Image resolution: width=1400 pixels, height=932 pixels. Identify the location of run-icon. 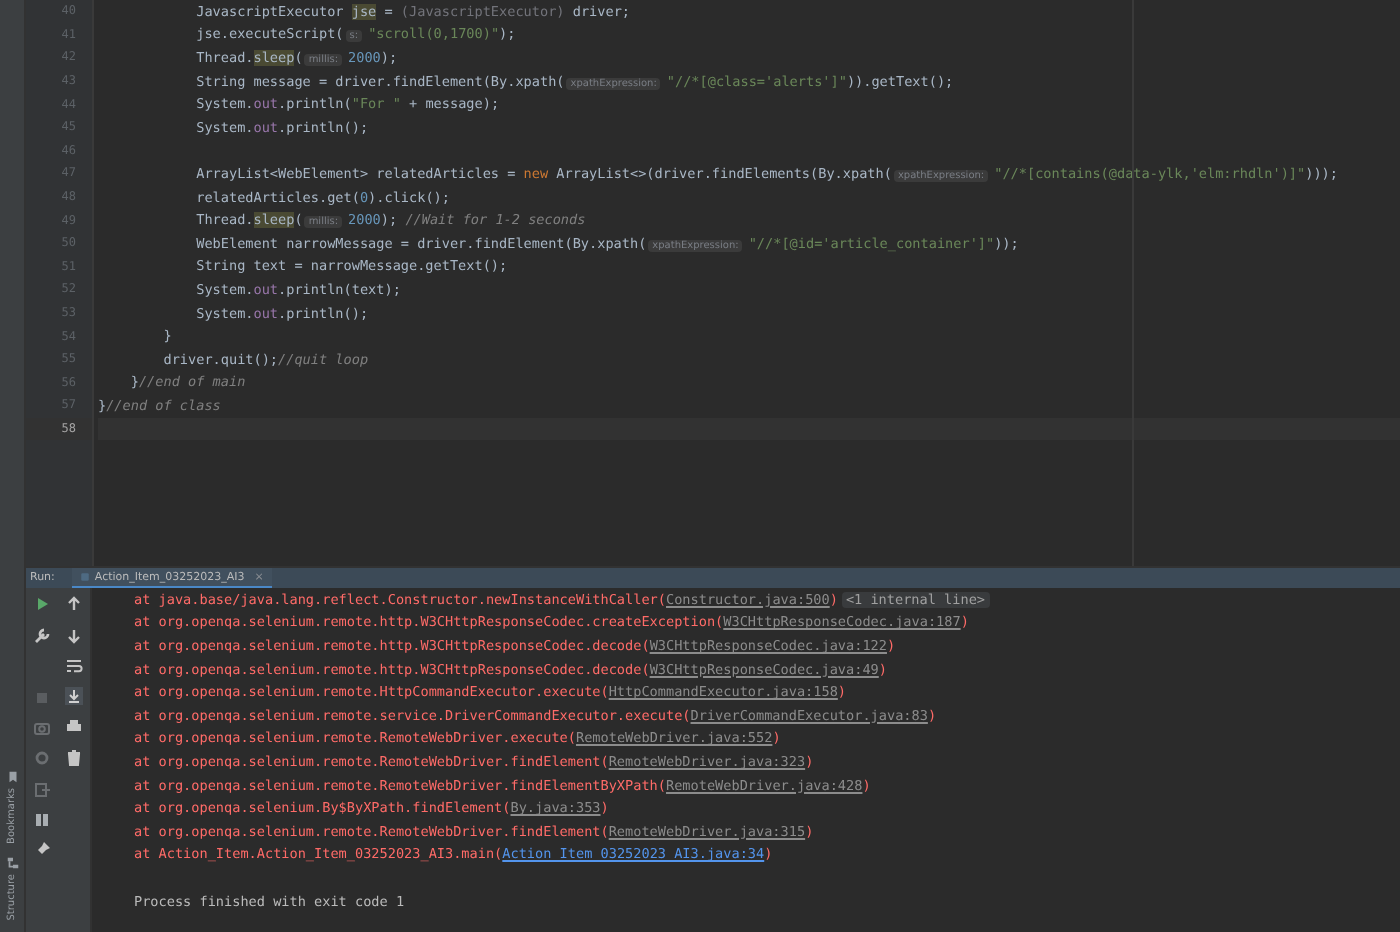
(42, 604).